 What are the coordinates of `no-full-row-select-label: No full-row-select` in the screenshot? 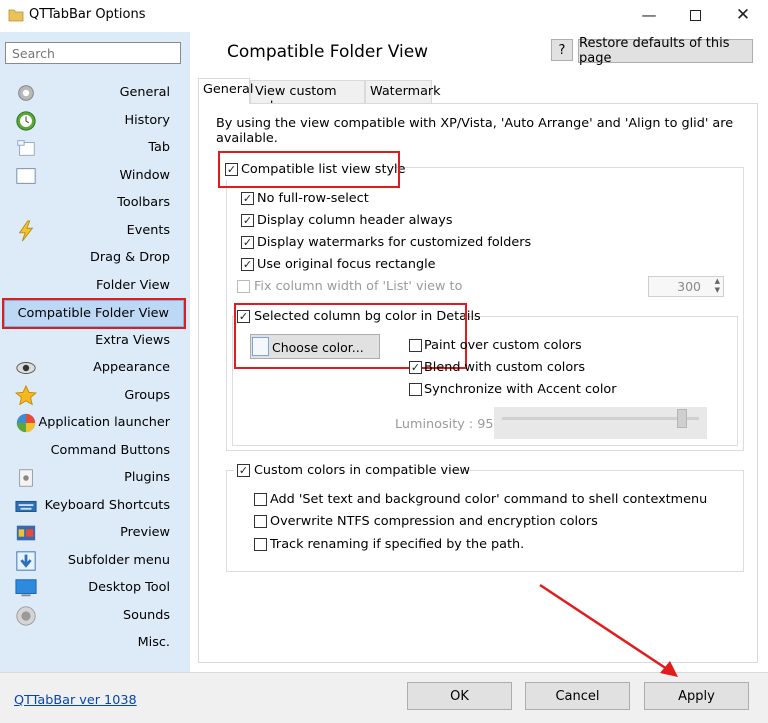 It's located at (313, 198).